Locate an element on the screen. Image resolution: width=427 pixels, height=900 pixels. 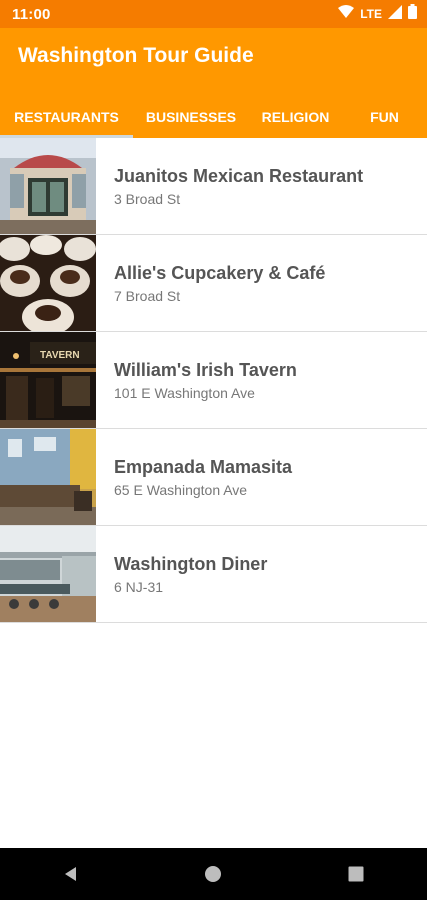
list-item: Washington Diner 6 NJ-31 is located at coordinates (213, 574).